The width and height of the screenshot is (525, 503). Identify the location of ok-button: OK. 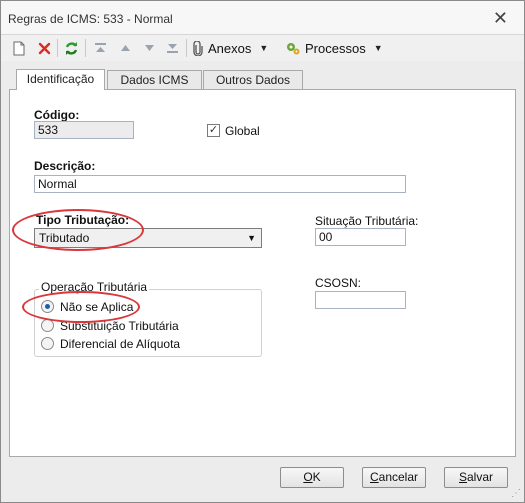
(312, 477).